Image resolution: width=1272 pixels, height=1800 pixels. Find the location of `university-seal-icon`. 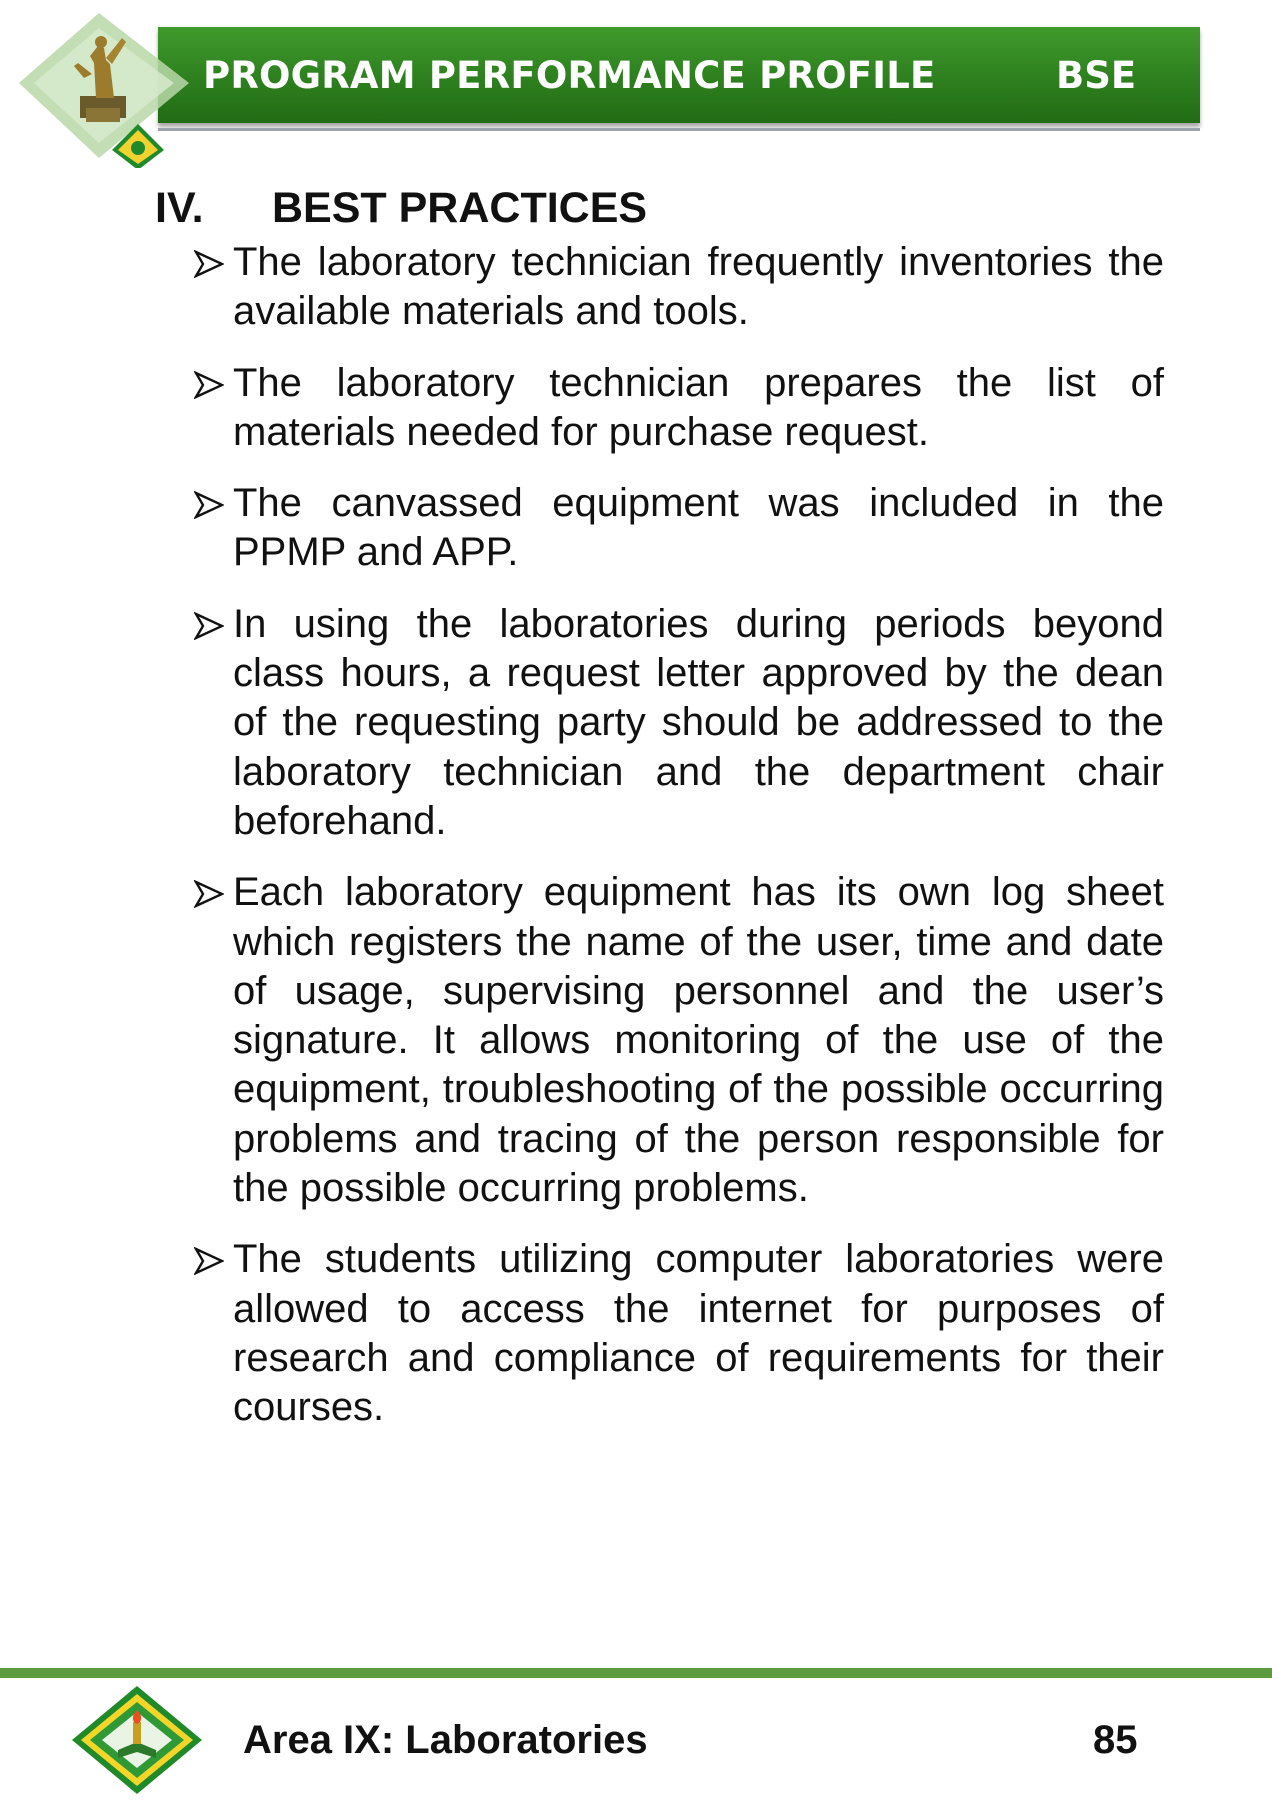

university-seal-icon is located at coordinates (137, 1740).